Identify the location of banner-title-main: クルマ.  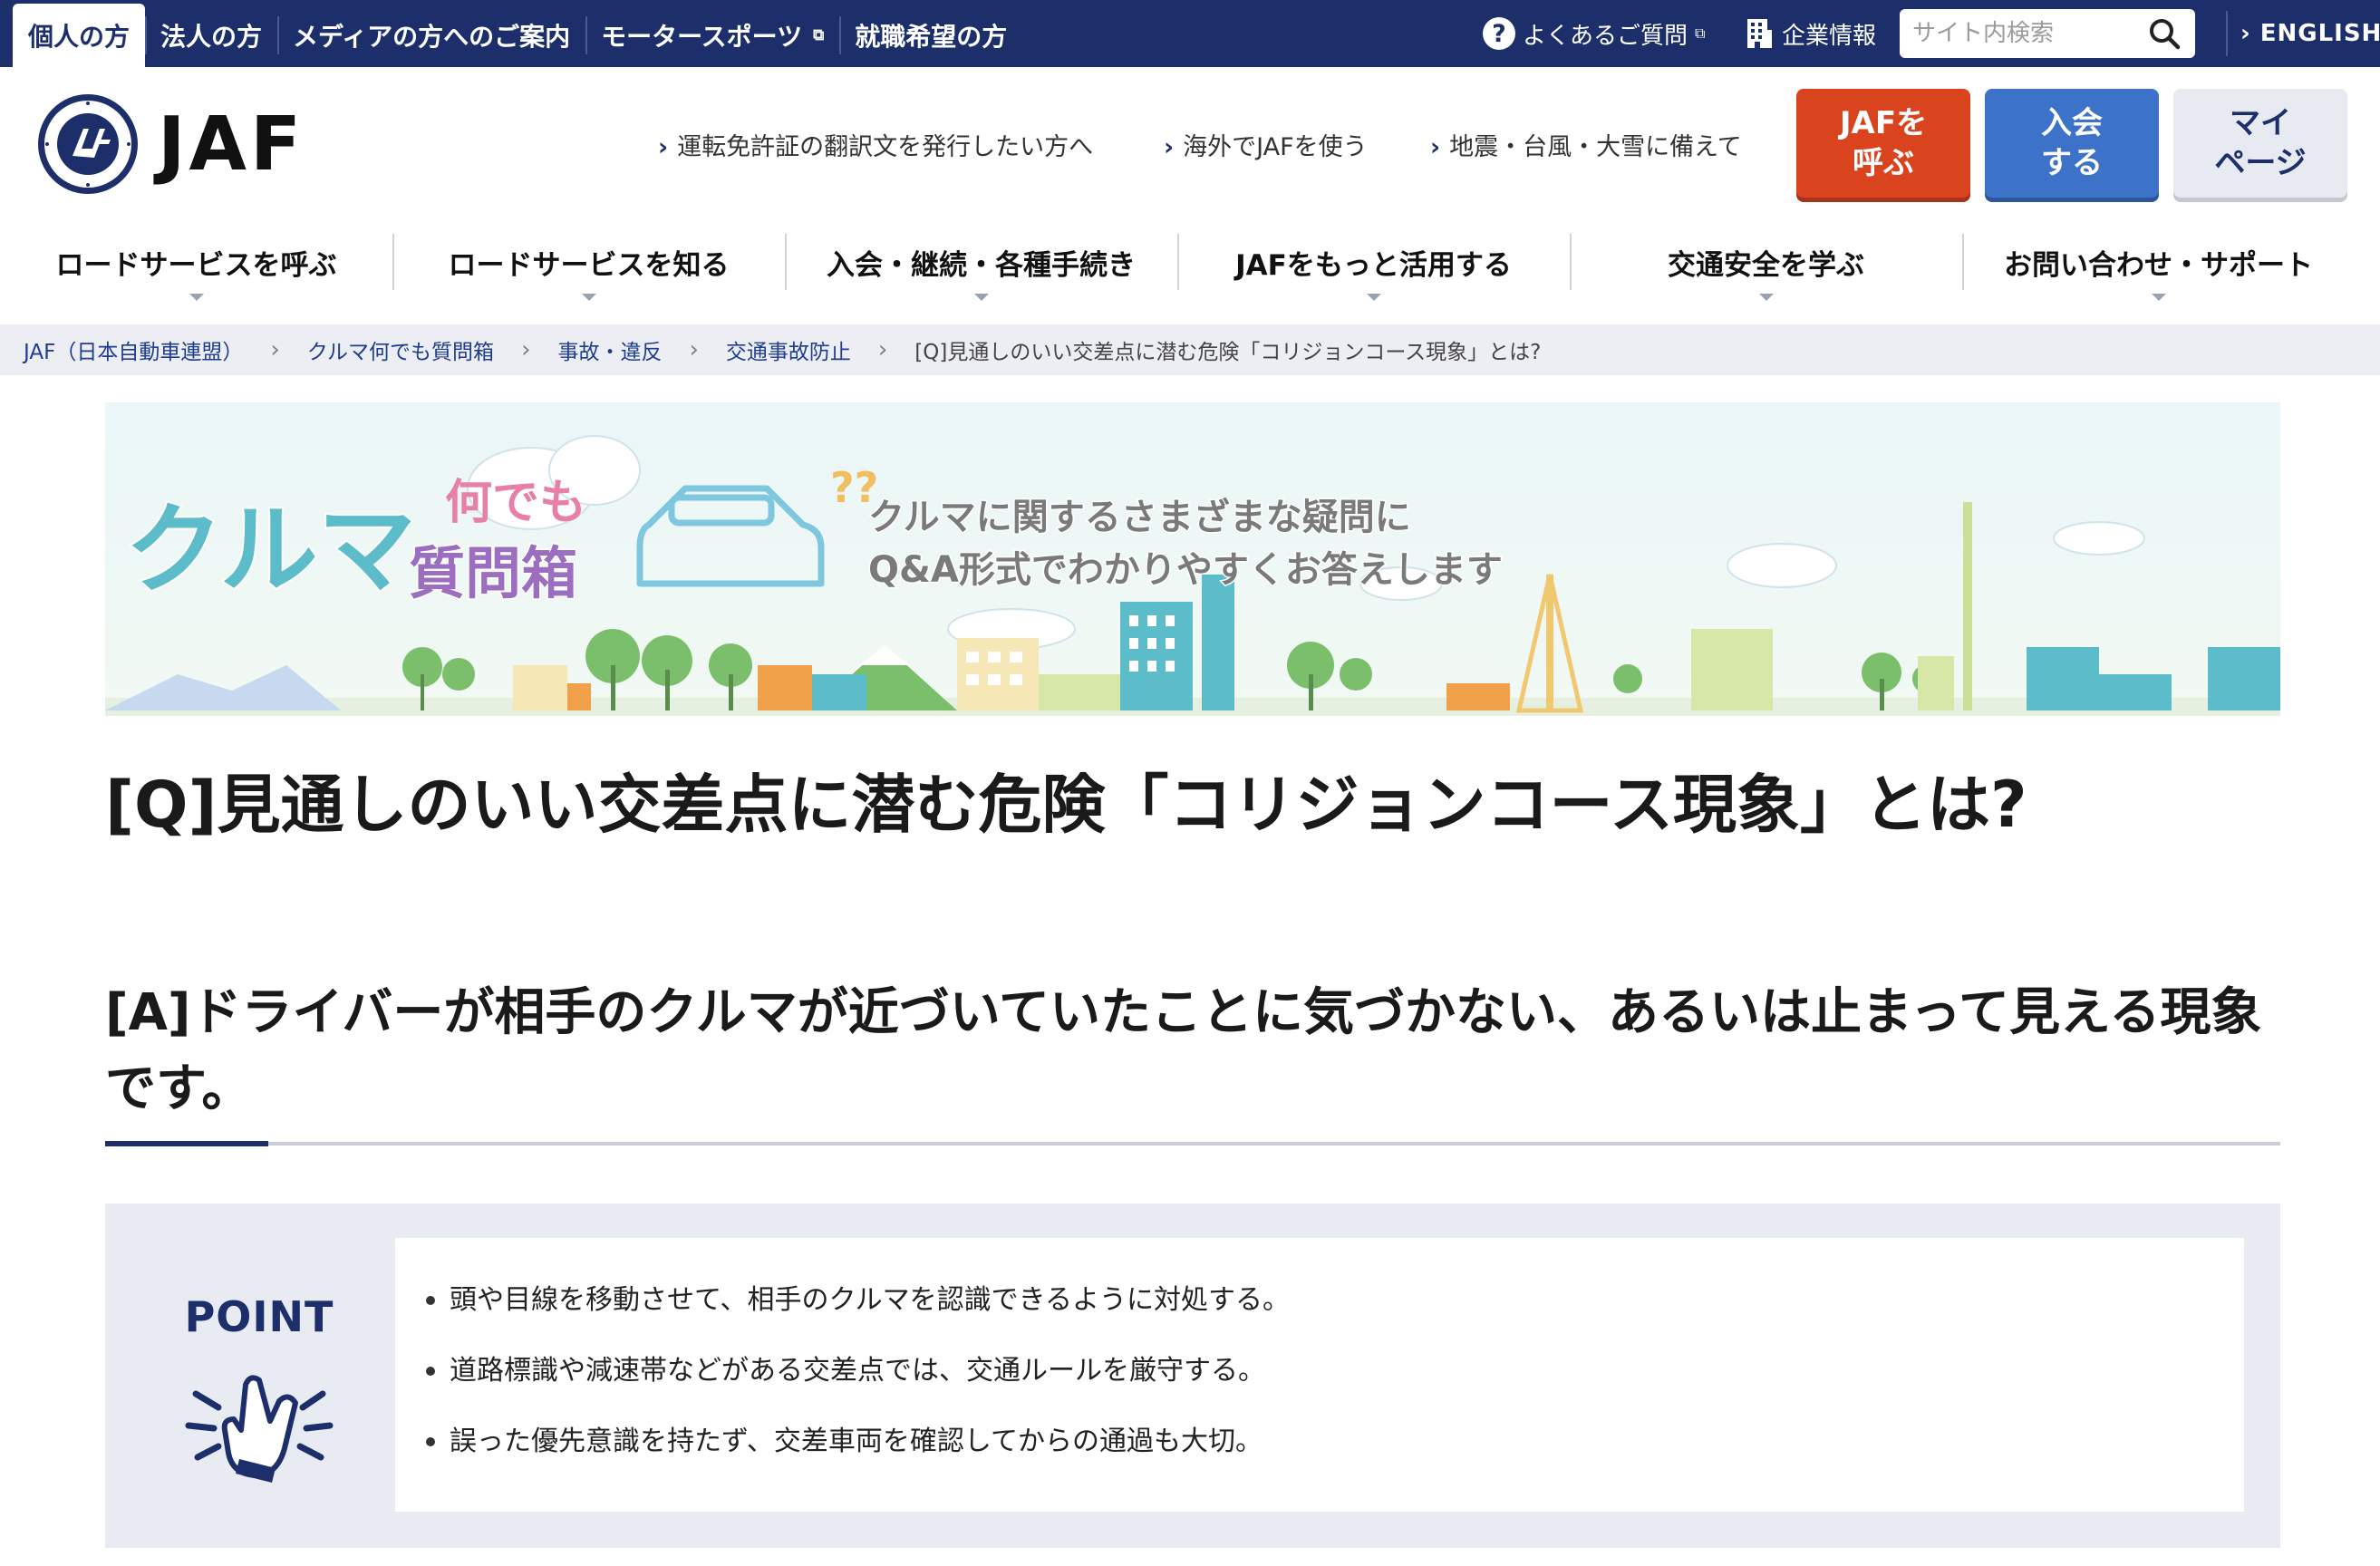
(270, 550).